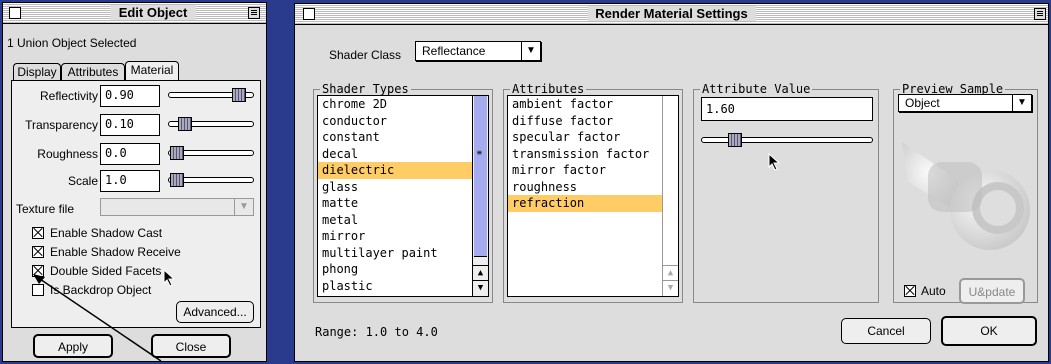 This screenshot has width=1051, height=364. I want to click on preview-object-value: Object, so click(922, 103).